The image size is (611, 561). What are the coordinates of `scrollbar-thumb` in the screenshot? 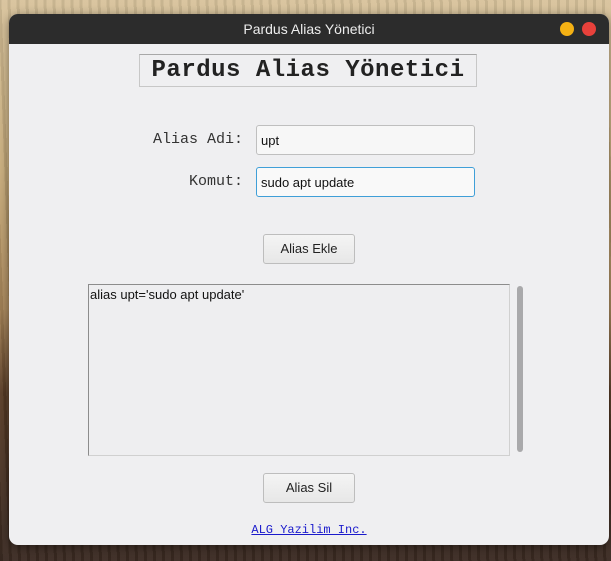 It's located at (520, 369).